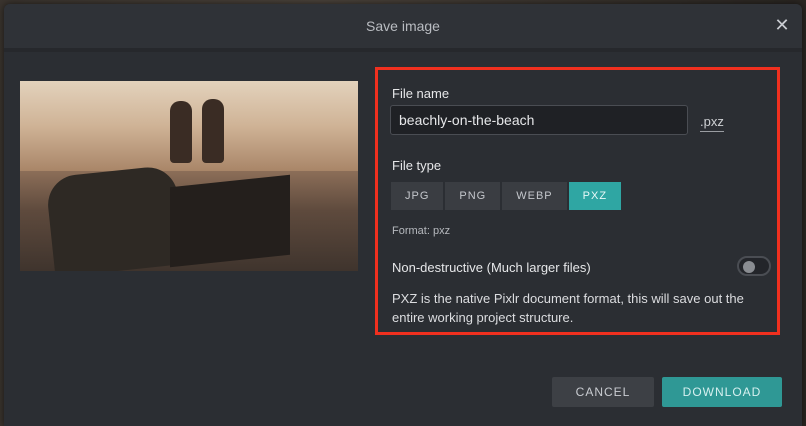  Describe the element at coordinates (603, 392) in the screenshot. I see `cancel-button: CANCEL` at that location.